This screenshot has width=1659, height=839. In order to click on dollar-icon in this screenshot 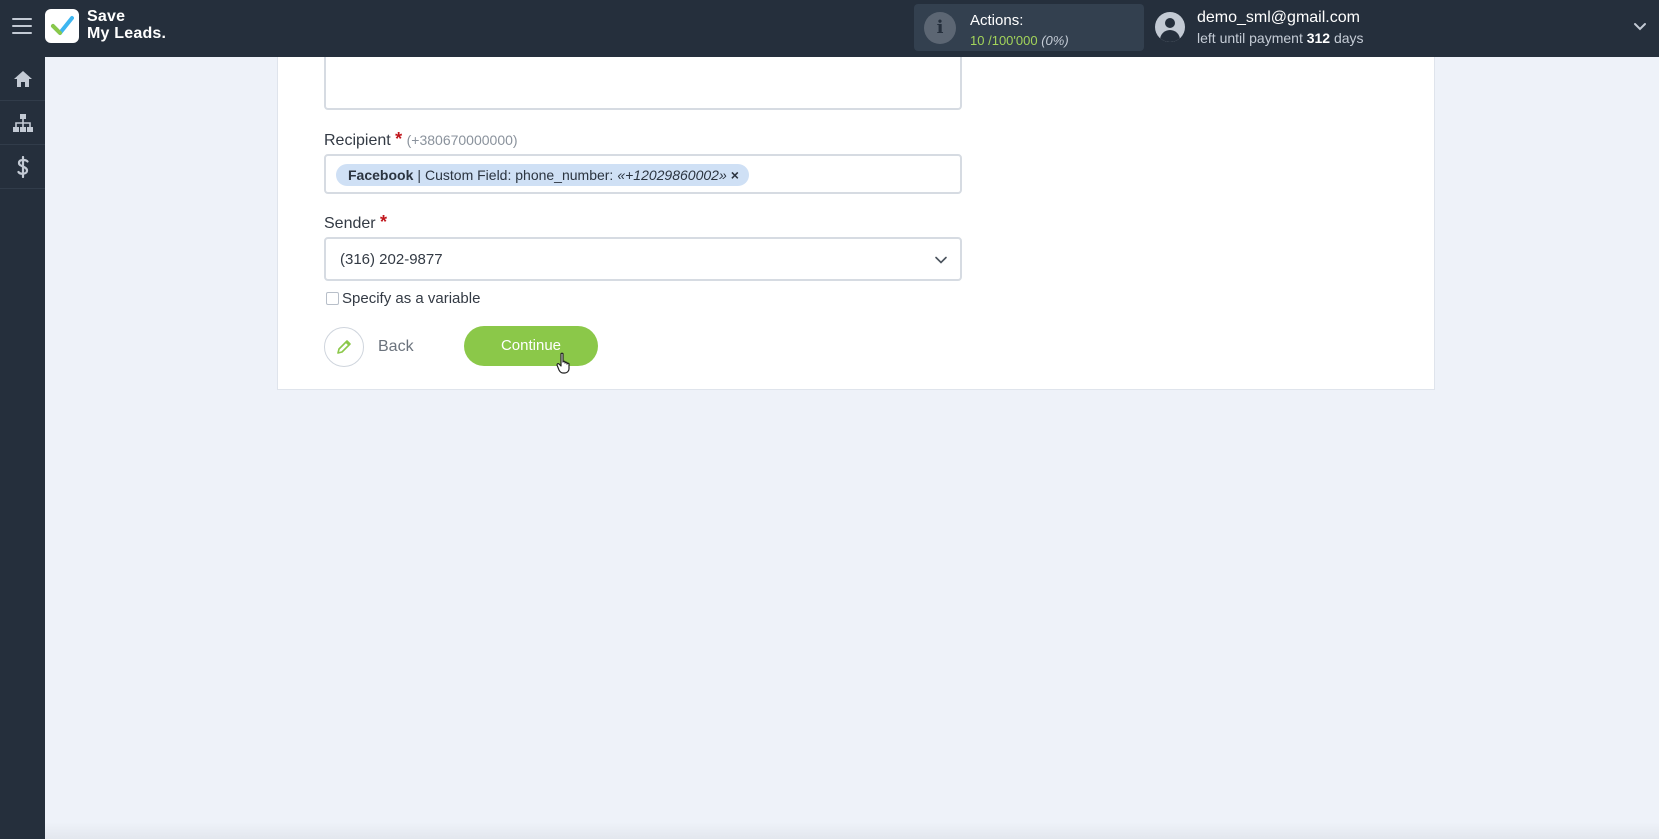, I will do `click(22, 166)`.